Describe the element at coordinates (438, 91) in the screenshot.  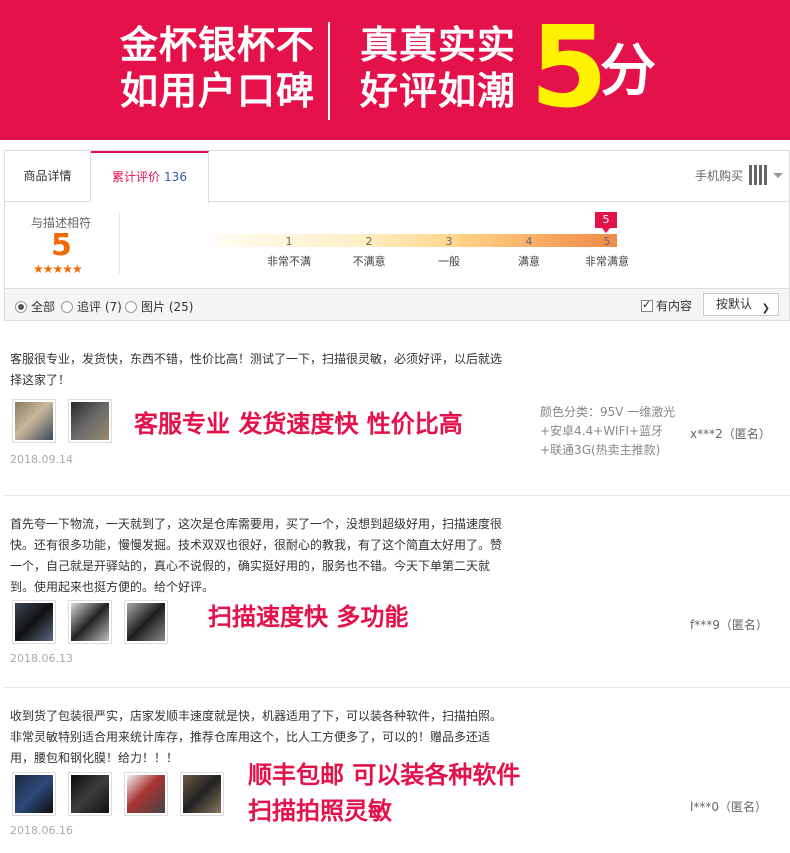
I see `banner-line2-right: 好评如潮` at that location.